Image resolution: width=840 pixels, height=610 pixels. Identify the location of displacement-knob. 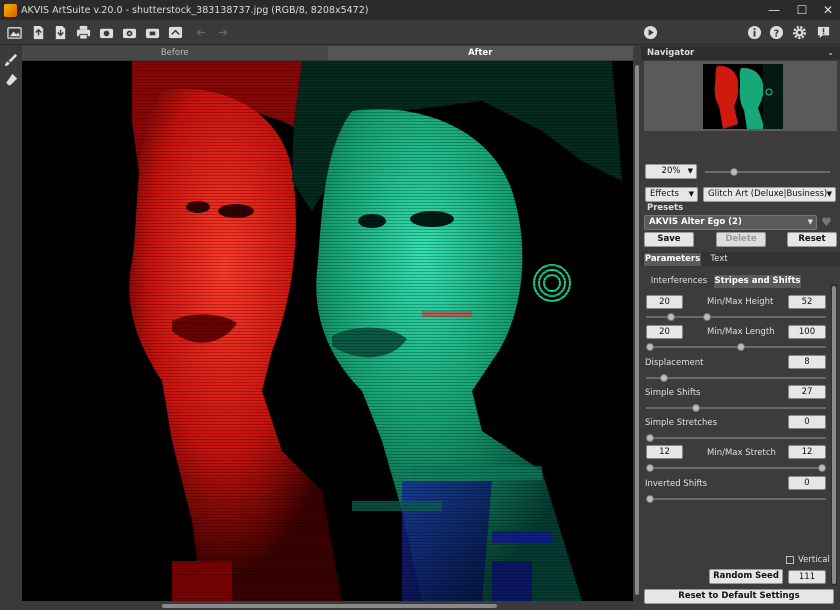
(663, 378).